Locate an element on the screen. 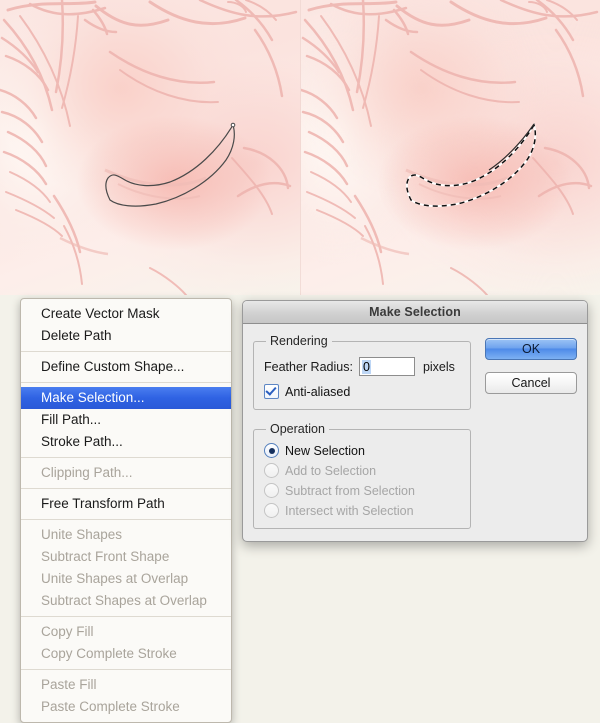 Image resolution: width=600 pixels, height=723 pixels. menu-item-unite-shapes-at-overlap: Unite Shapes at Overlap is located at coordinates (115, 578).